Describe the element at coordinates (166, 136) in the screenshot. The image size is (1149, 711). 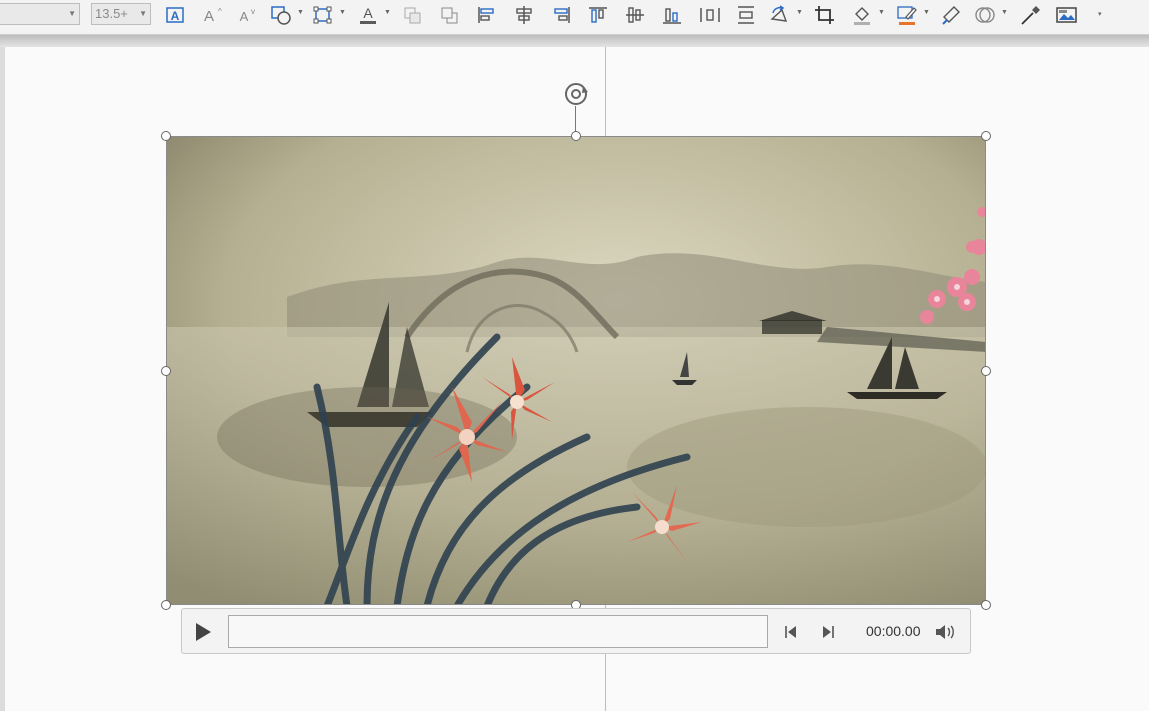
I see `resize-handle-top-left` at that location.